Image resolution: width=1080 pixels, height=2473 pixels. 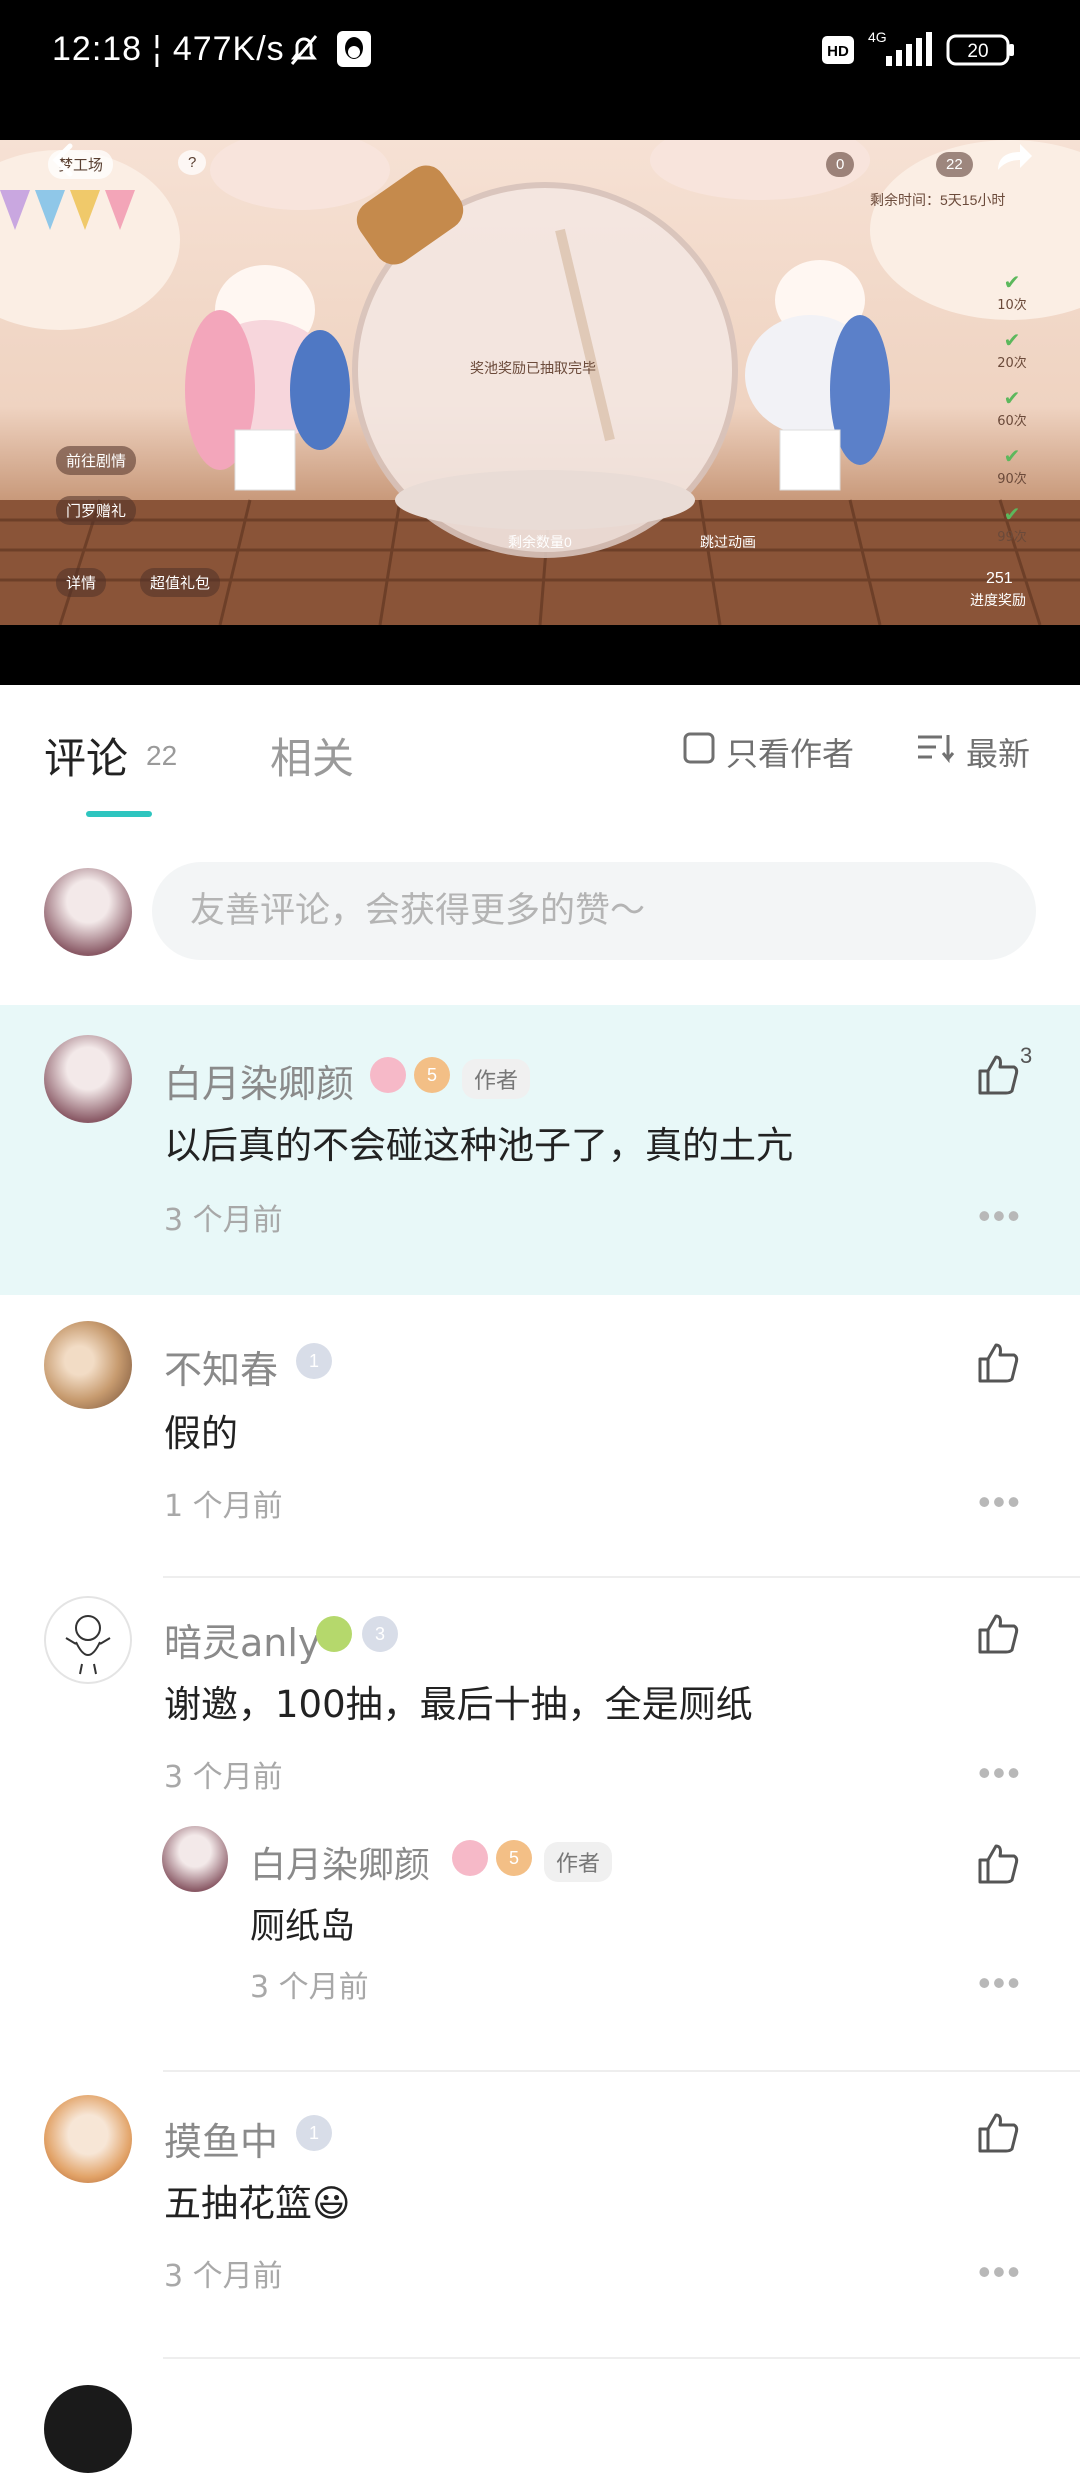 What do you see at coordinates (119, 814) in the screenshot?
I see `active-tab-indicator` at bounding box center [119, 814].